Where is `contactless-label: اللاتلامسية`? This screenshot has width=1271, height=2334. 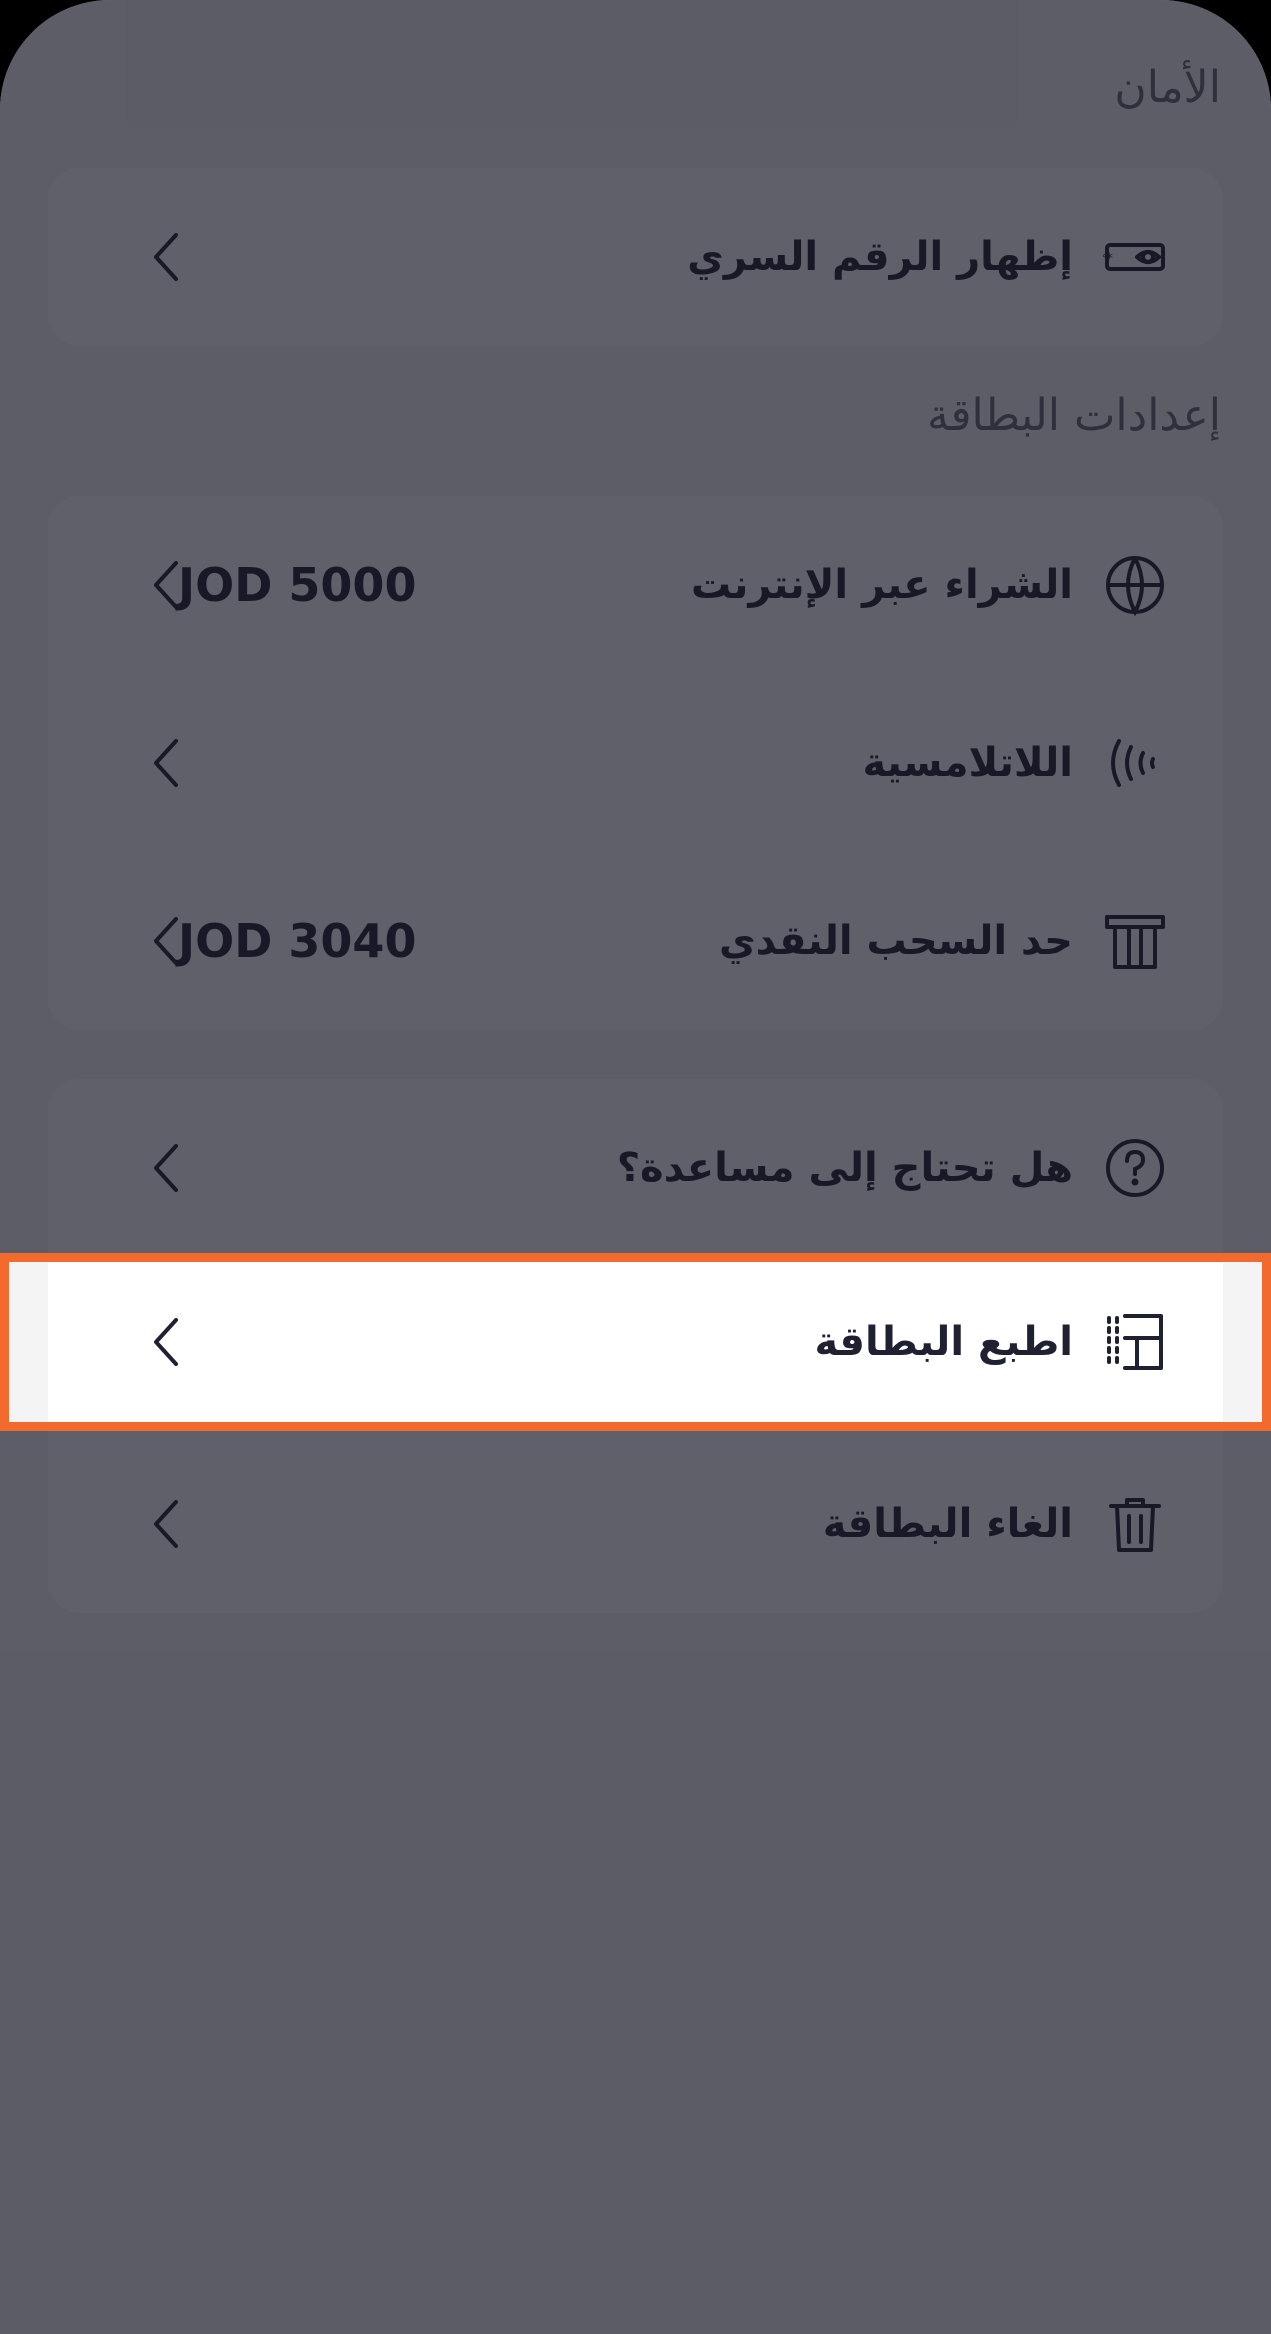 contactless-label: اللاتلامسية is located at coordinates (967, 763).